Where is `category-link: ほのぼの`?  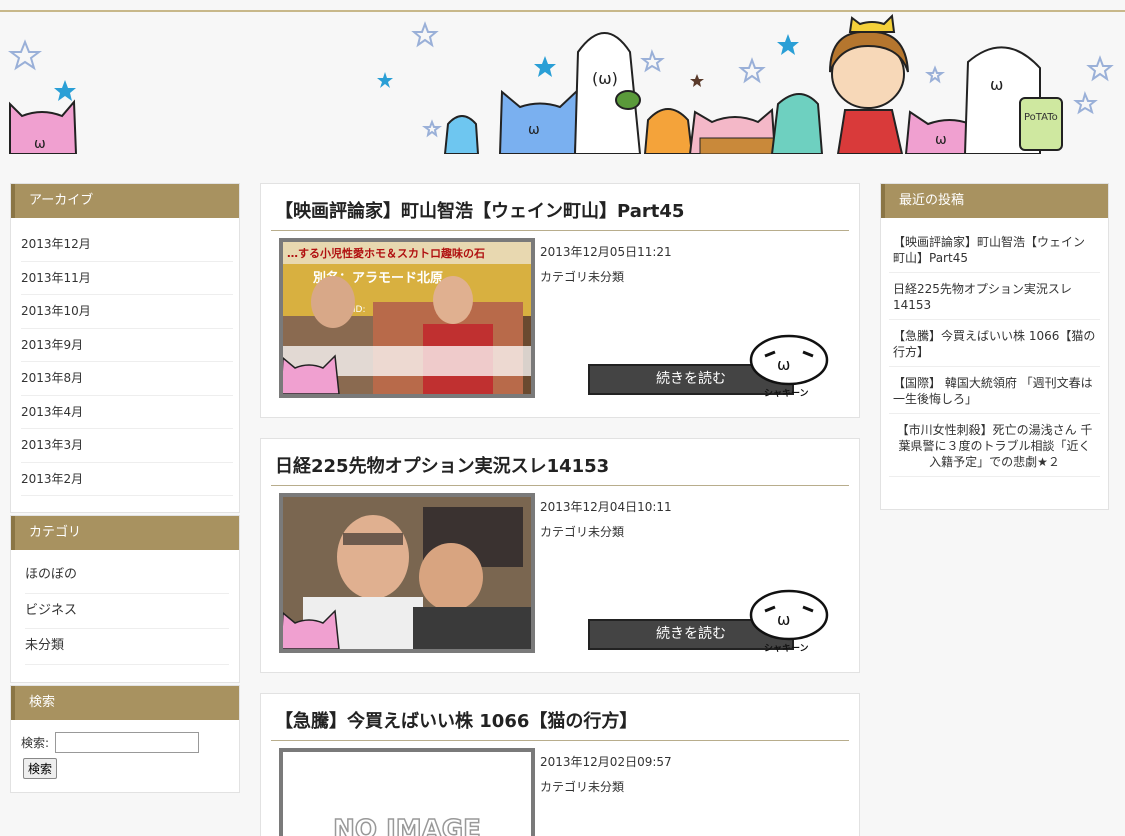
category-link: ほのぼの is located at coordinates (127, 576).